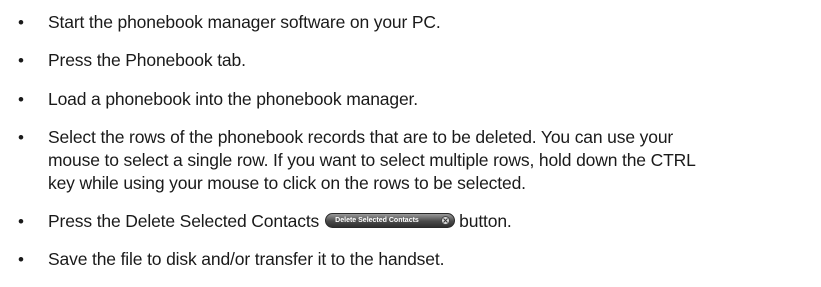  I want to click on step-text-before: Press the Delete Selected Contacts, so click(184, 221).